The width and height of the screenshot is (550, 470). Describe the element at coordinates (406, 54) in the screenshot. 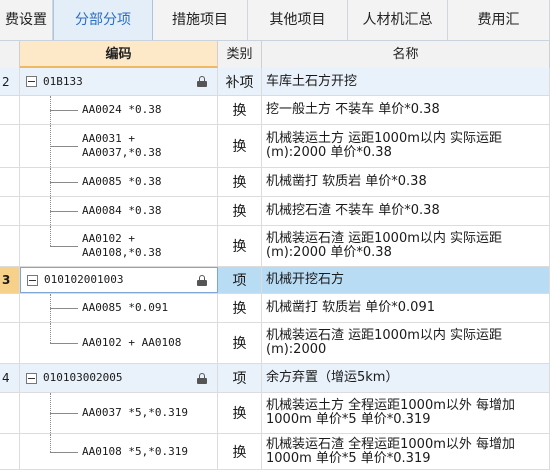

I see `header-name: 名称` at that location.